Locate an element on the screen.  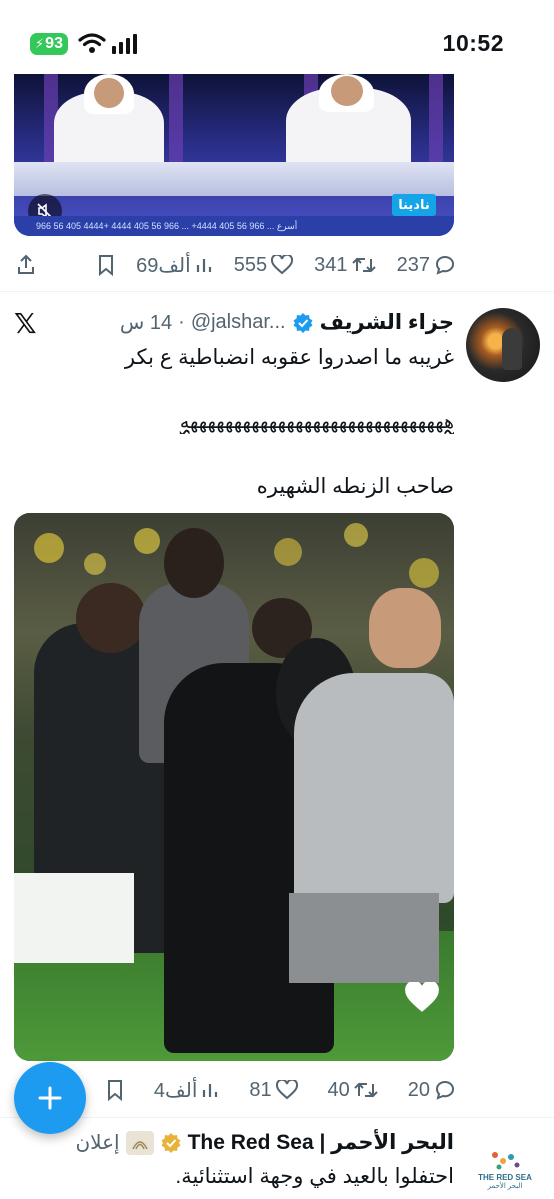
author-name: جزاء الشريف is located at coordinates (387, 322).